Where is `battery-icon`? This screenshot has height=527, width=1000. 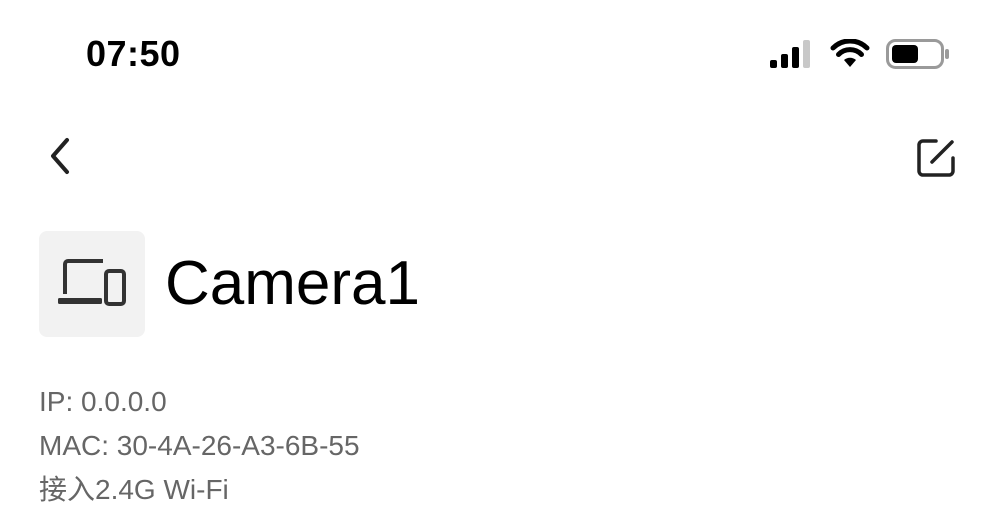
battery-icon is located at coordinates (918, 54).